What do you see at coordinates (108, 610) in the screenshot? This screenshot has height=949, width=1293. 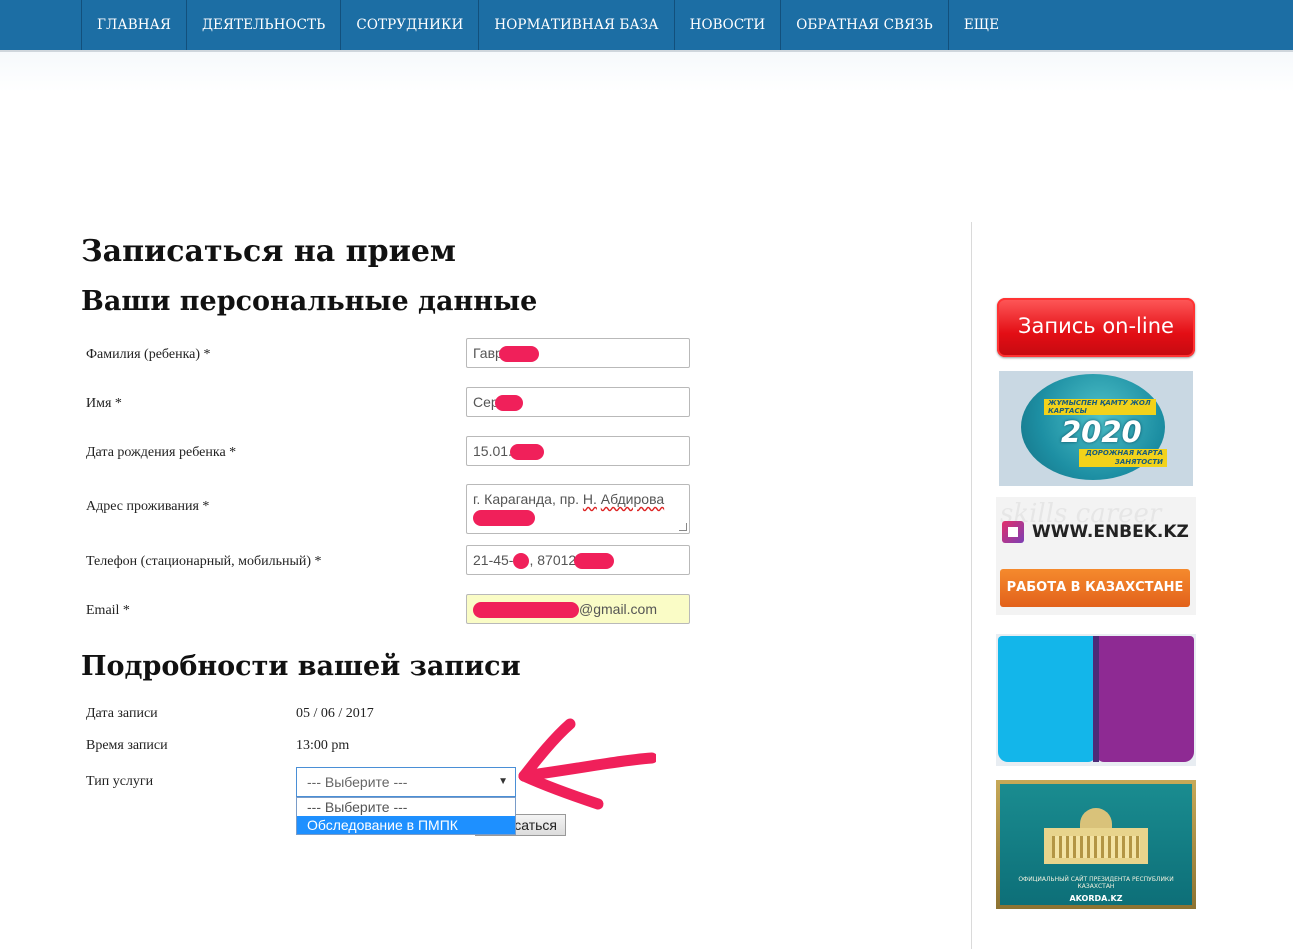 I see `email-label: Email *` at bounding box center [108, 610].